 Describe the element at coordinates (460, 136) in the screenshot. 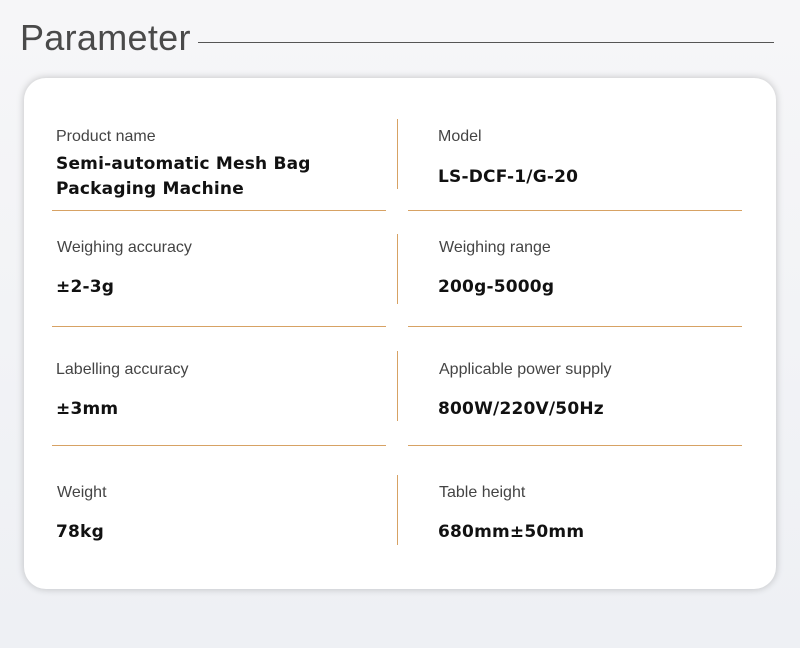

I see `param-label-model: Model` at that location.